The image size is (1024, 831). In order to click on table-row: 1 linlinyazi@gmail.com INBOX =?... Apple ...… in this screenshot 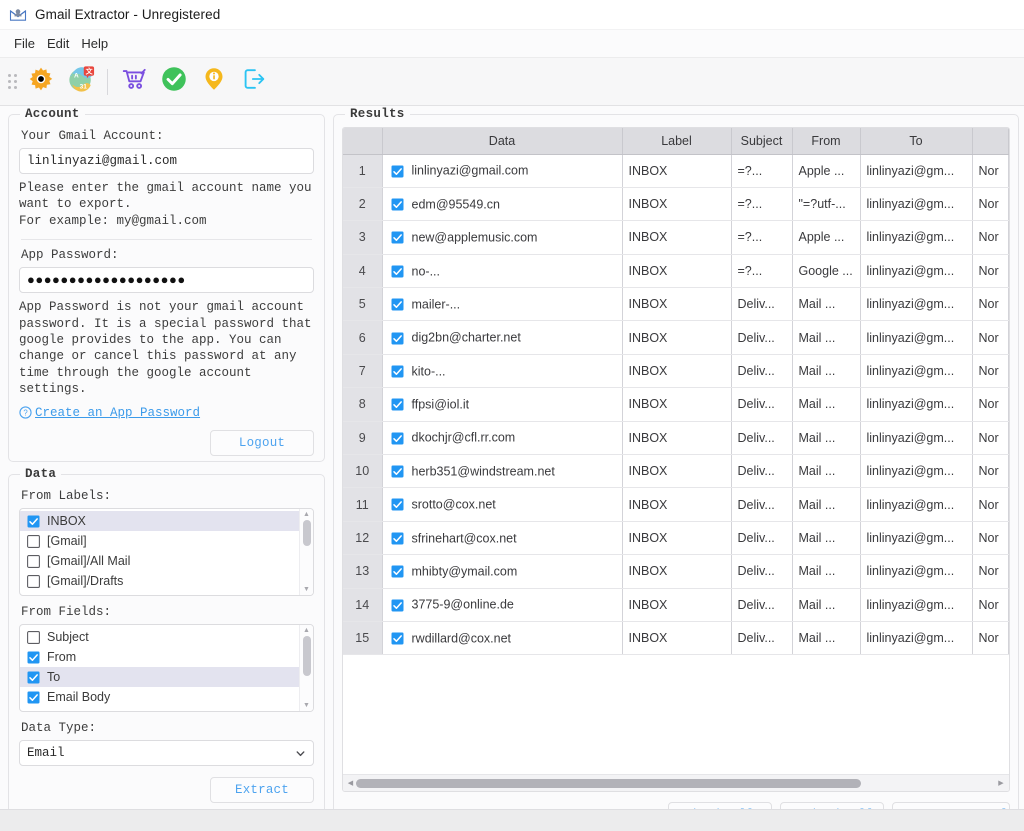, I will do `click(676, 171)`.